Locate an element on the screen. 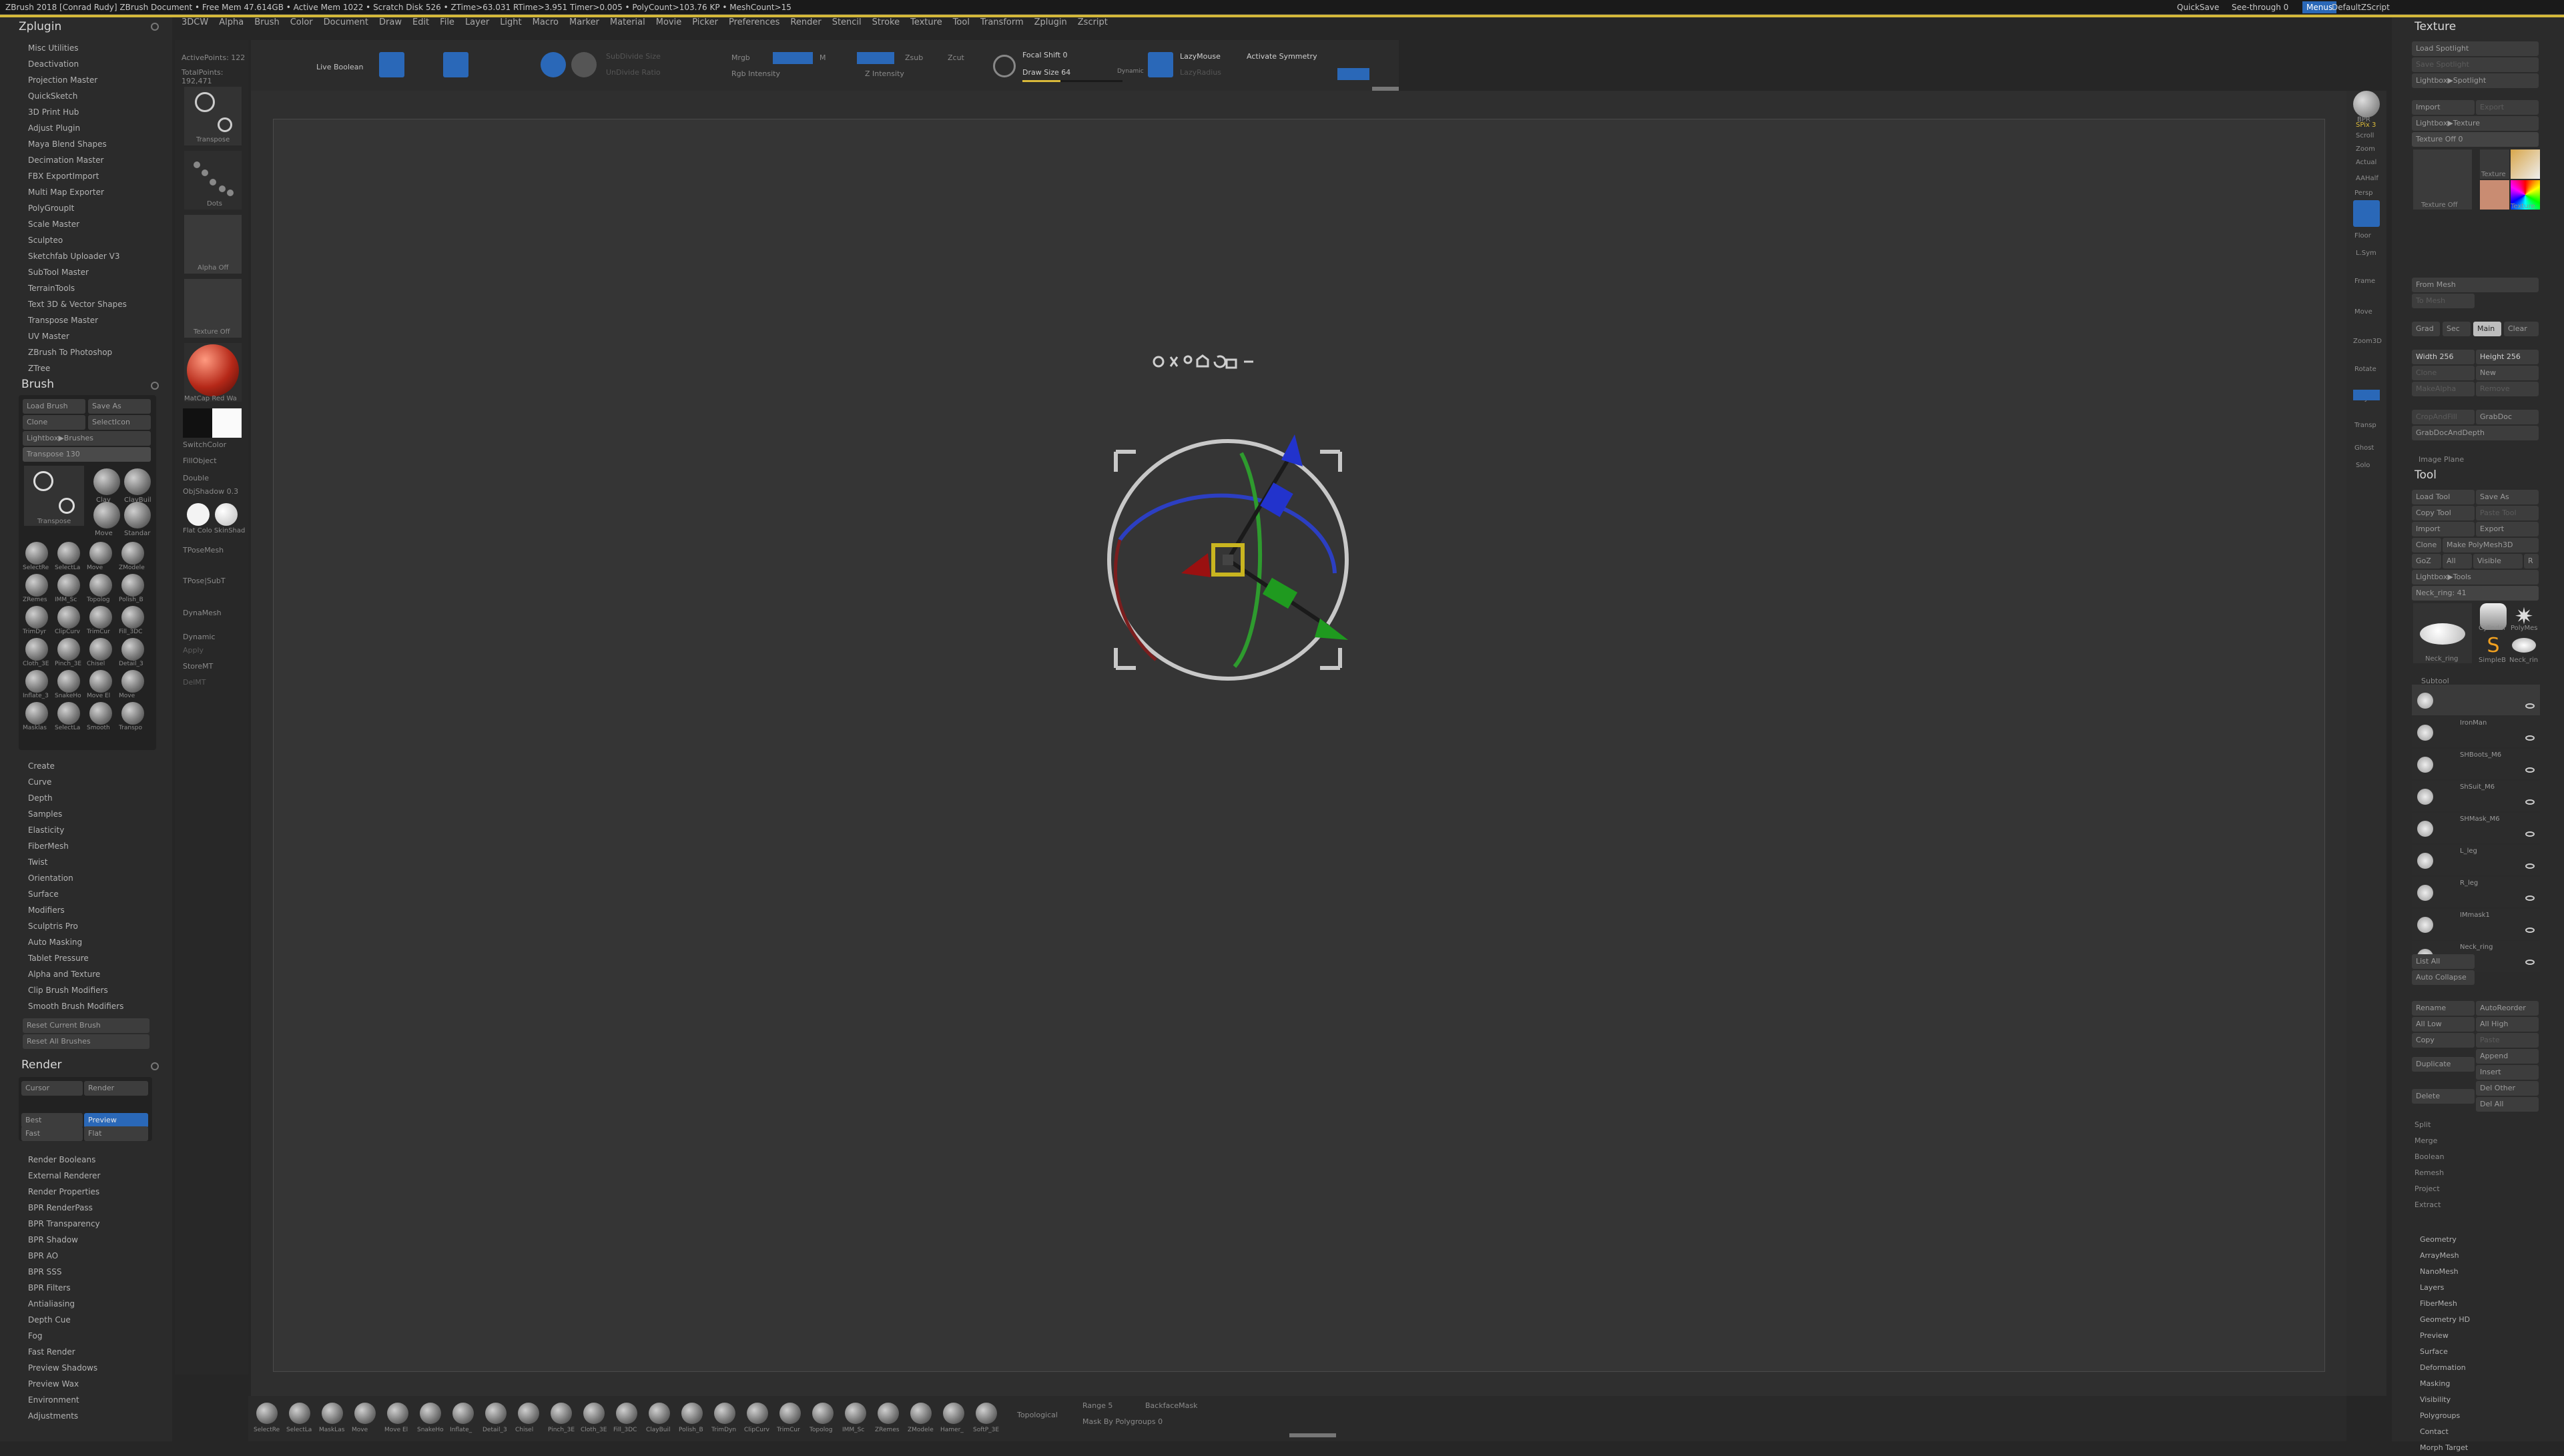 This screenshot has height=1456, width=2564. brush-modifiers-item: Modifiers is located at coordinates (86, 910).